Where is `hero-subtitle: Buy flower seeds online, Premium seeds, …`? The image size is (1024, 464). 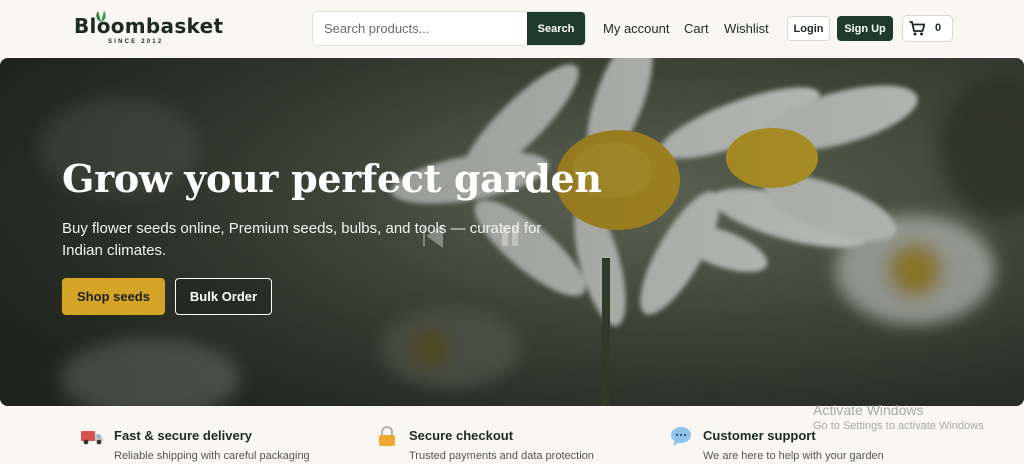
hero-subtitle: Buy flower seeds online, Premium seeds, … is located at coordinates (302, 239).